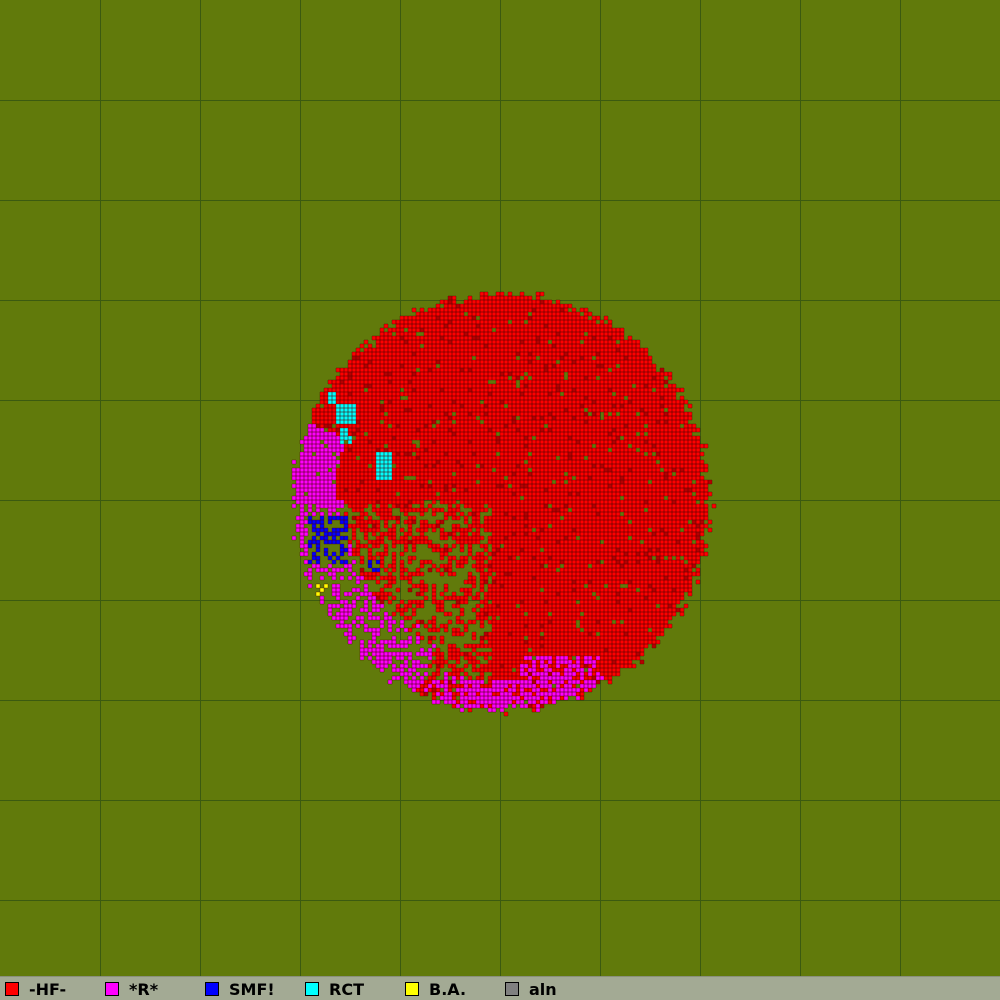 The image size is (1000, 1000). I want to click on legend-item-smf: SMF!, so click(237, 989).